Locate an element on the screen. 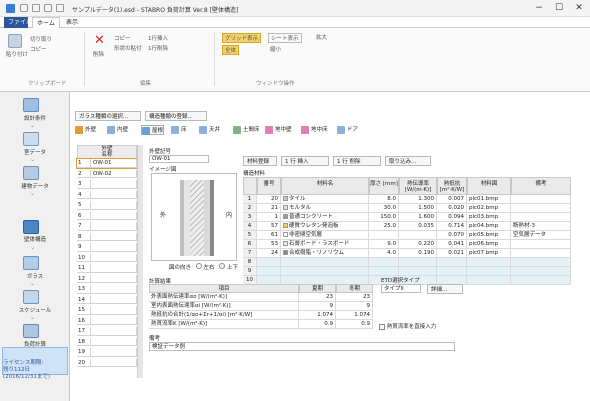  list-item: 15 is located at coordinates (107, 310).